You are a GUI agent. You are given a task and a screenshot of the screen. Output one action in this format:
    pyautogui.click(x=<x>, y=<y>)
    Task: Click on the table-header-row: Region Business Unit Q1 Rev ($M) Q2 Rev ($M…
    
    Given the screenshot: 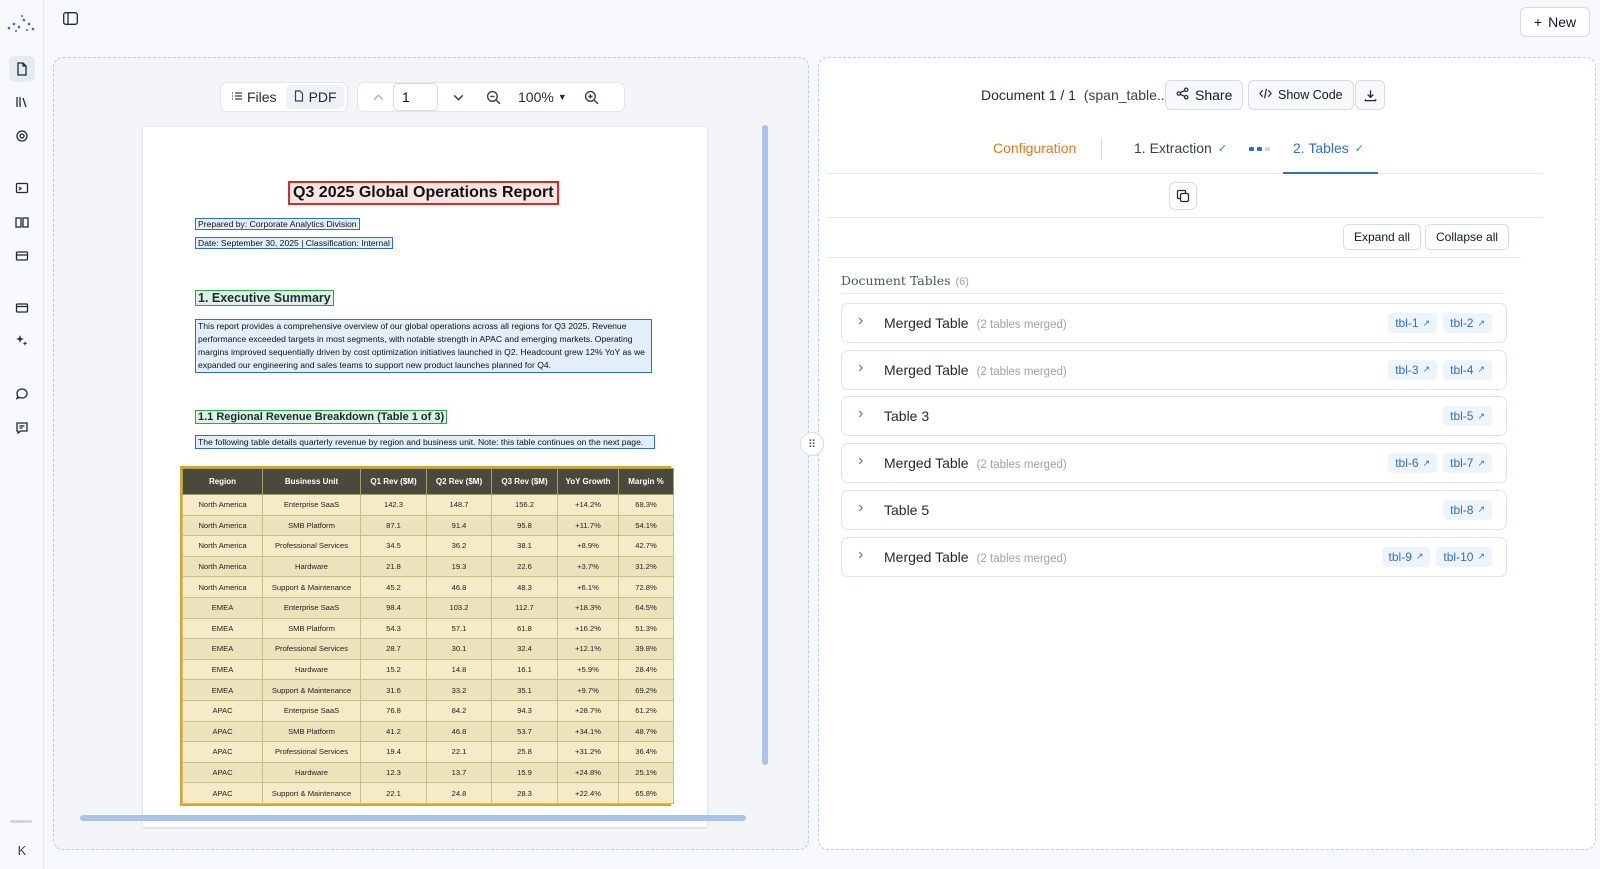 What is the action you would take?
    pyautogui.click(x=428, y=481)
    